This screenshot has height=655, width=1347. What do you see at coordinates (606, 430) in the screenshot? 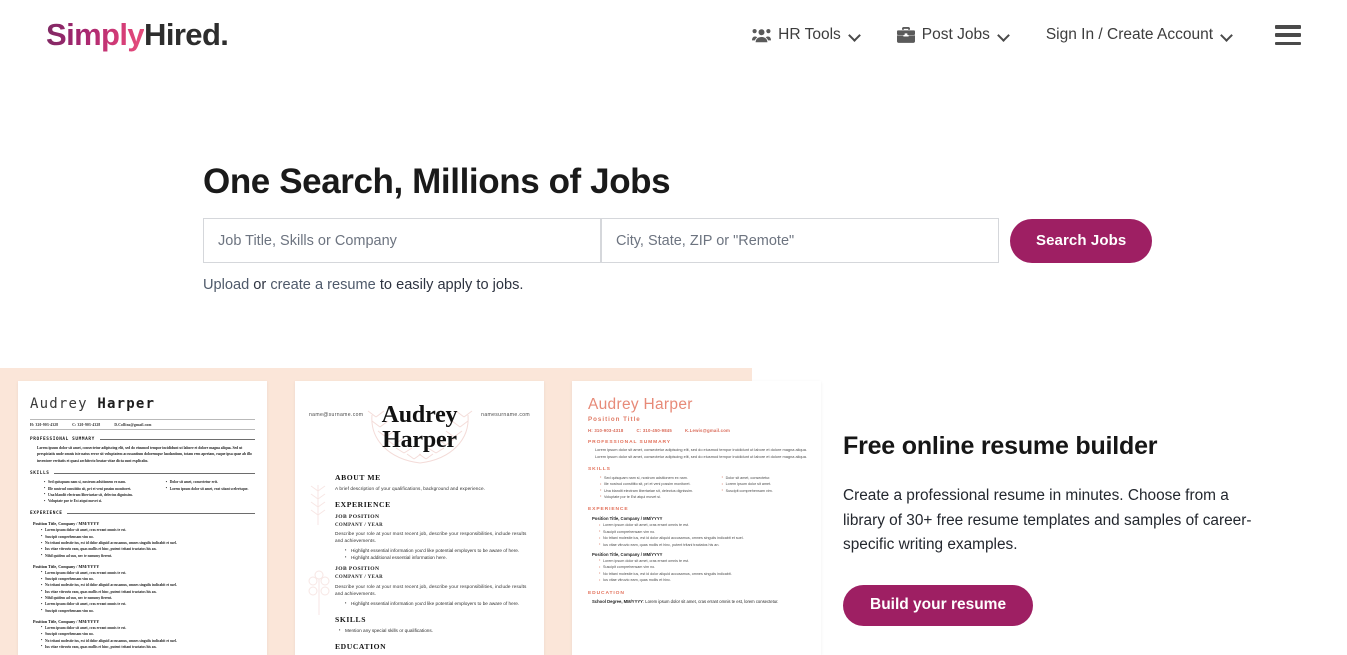
I see `resume3-phone-home: H: 310-903-4318` at bounding box center [606, 430].